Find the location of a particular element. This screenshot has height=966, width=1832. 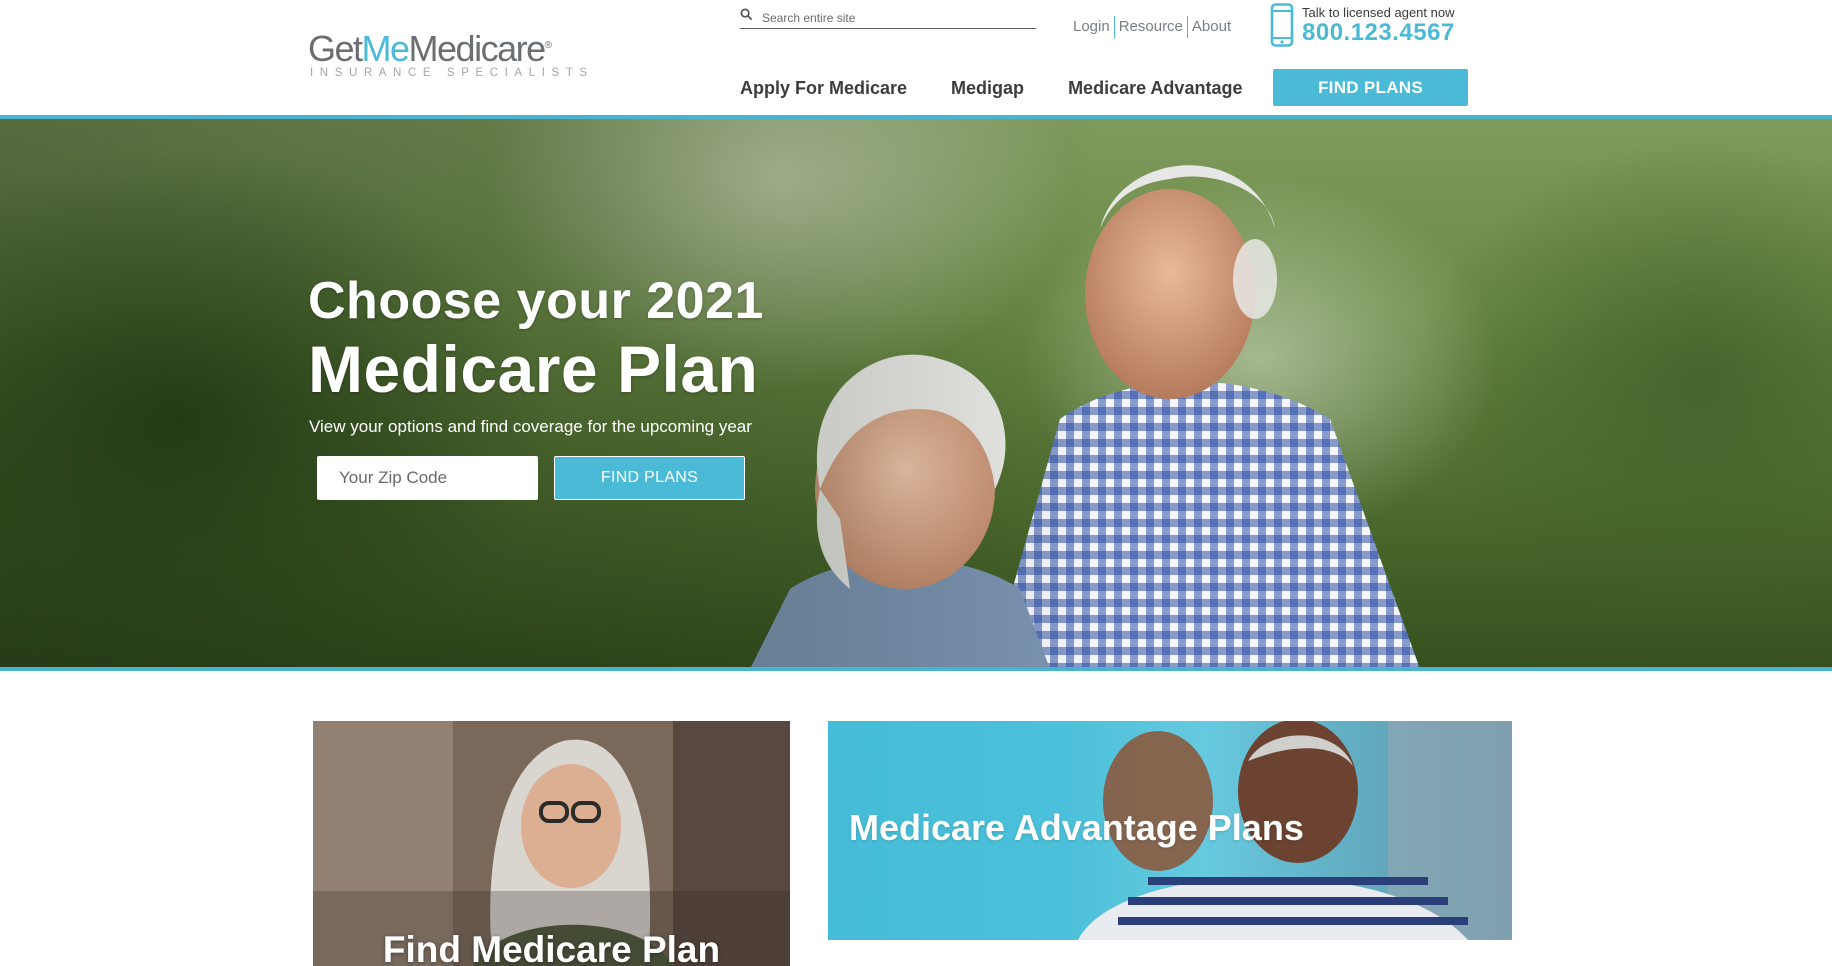

card-title-medicare-advantage: Medicare Advantage Plans is located at coordinates (1076, 827).